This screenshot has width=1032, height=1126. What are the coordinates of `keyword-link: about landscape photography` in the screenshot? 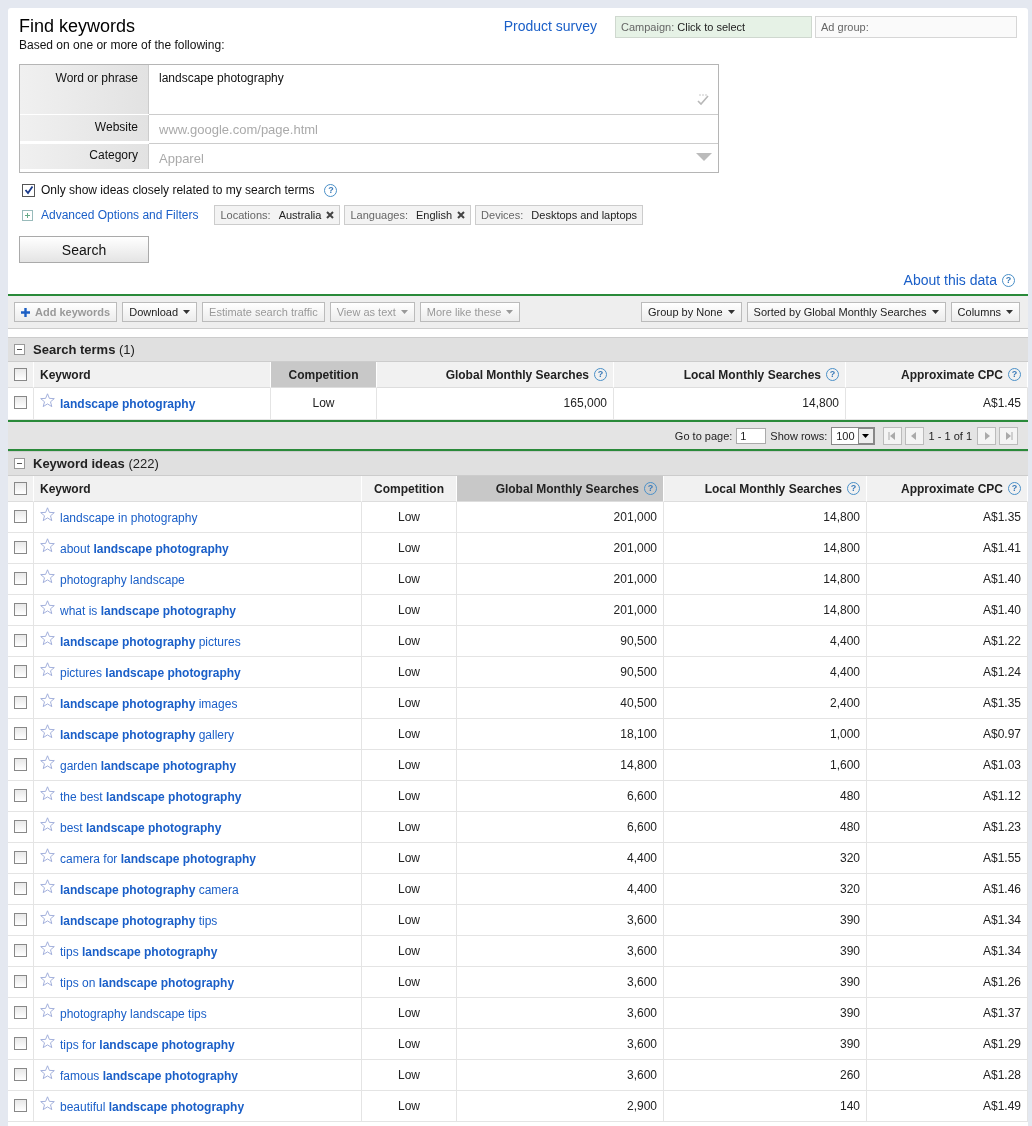 It's located at (144, 549).